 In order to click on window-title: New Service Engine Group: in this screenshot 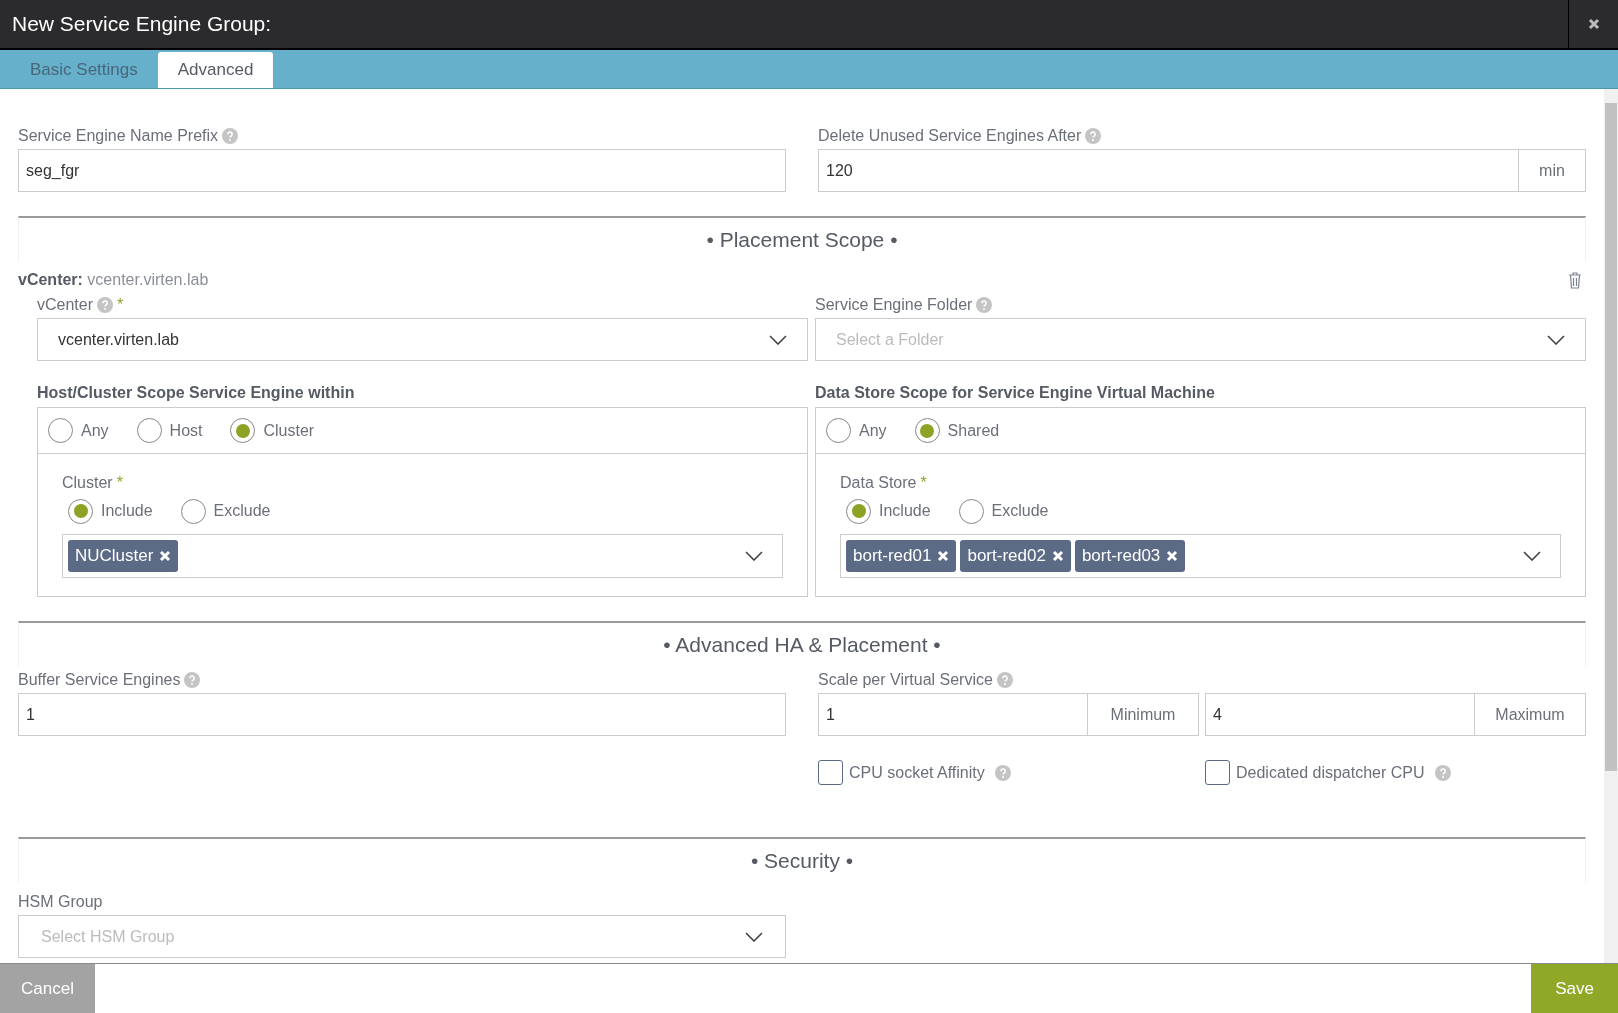, I will do `click(142, 24)`.